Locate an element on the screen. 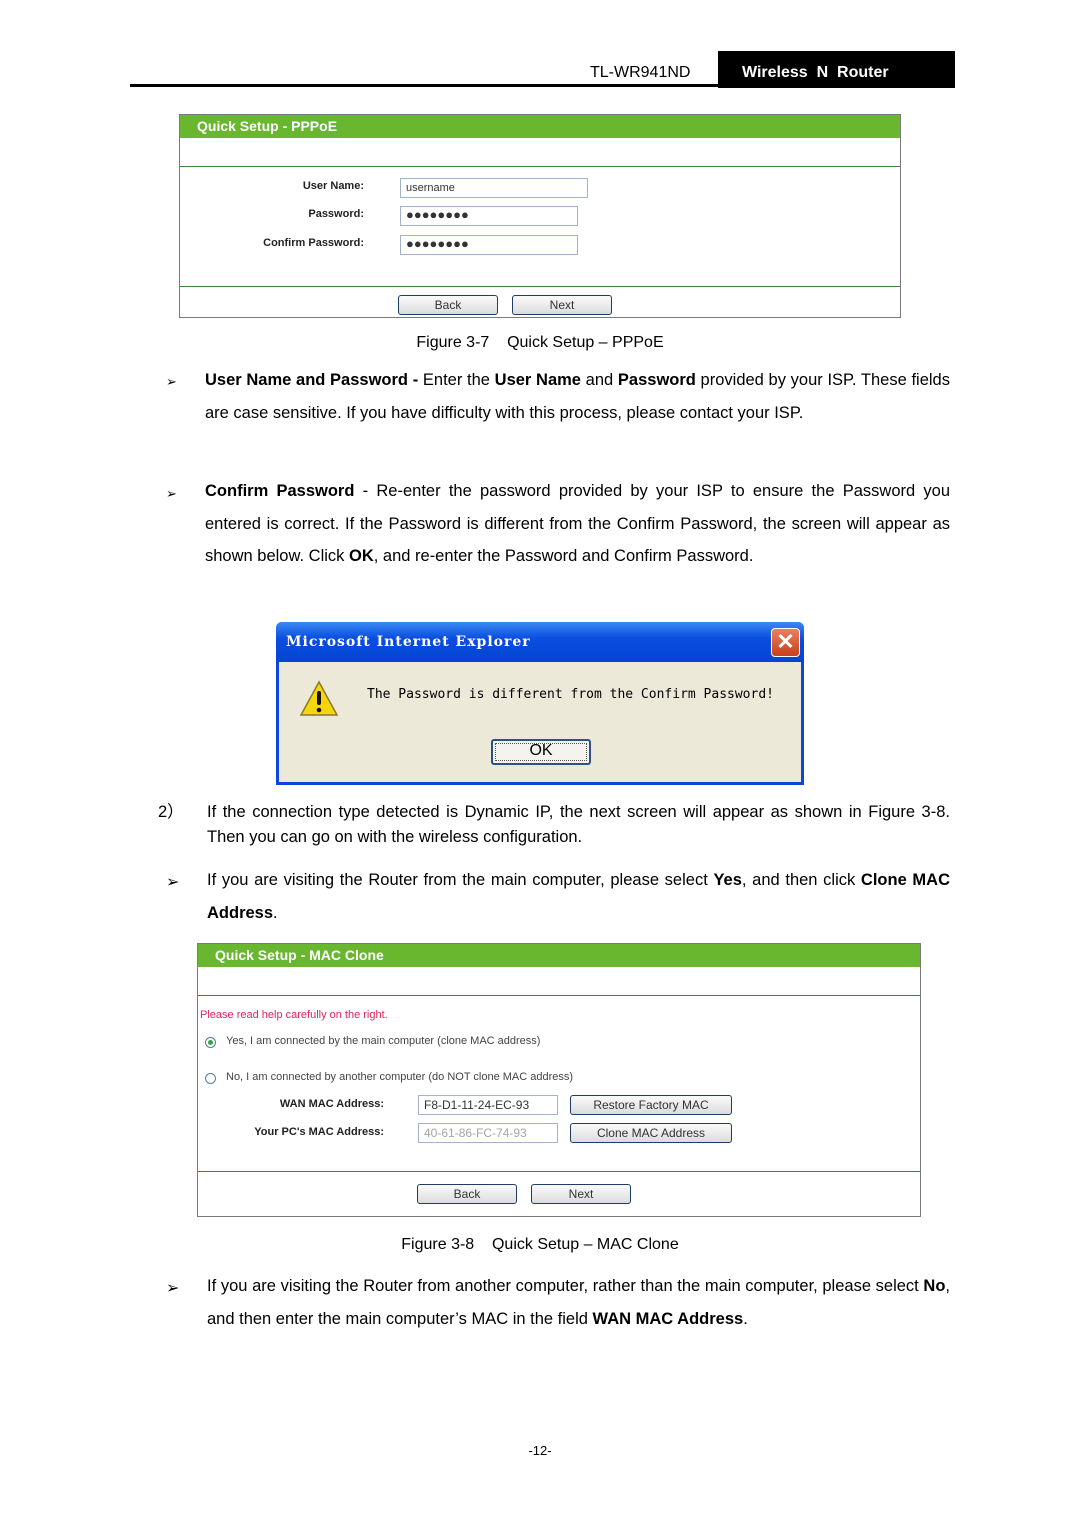 The image size is (1080, 1527). figure-caption-3-8: Figure 3-8 Quick Setup – MAC Clone is located at coordinates (540, 1244).